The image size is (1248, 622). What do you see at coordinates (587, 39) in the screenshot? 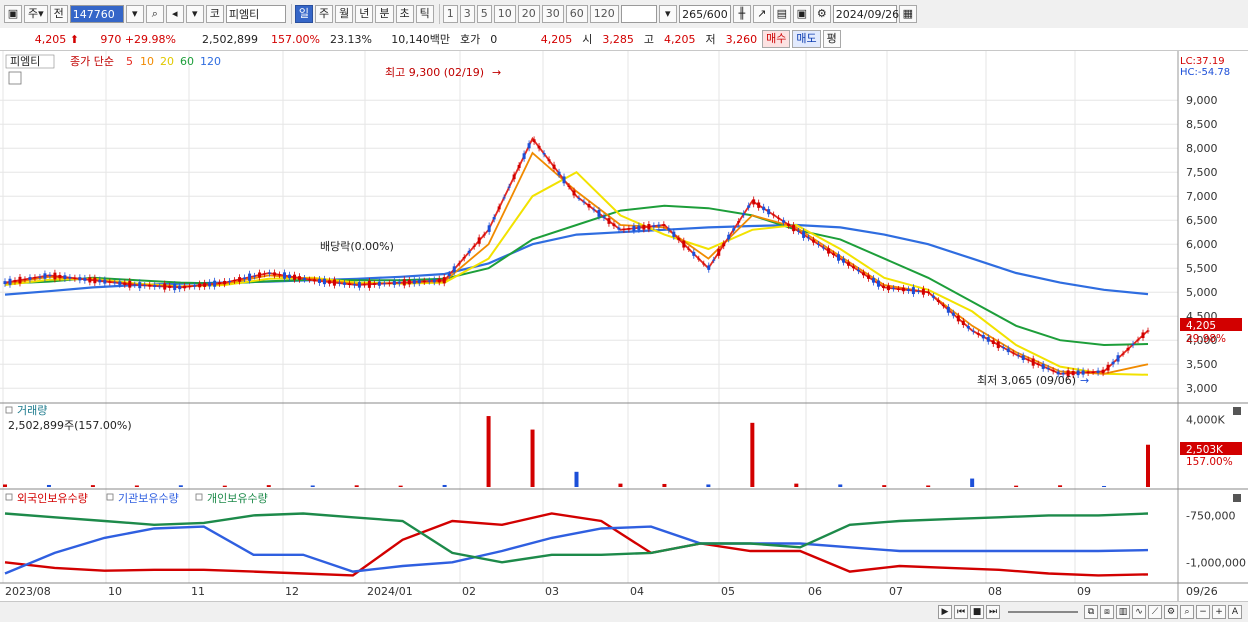
I see `open-label: 시` at bounding box center [587, 39].